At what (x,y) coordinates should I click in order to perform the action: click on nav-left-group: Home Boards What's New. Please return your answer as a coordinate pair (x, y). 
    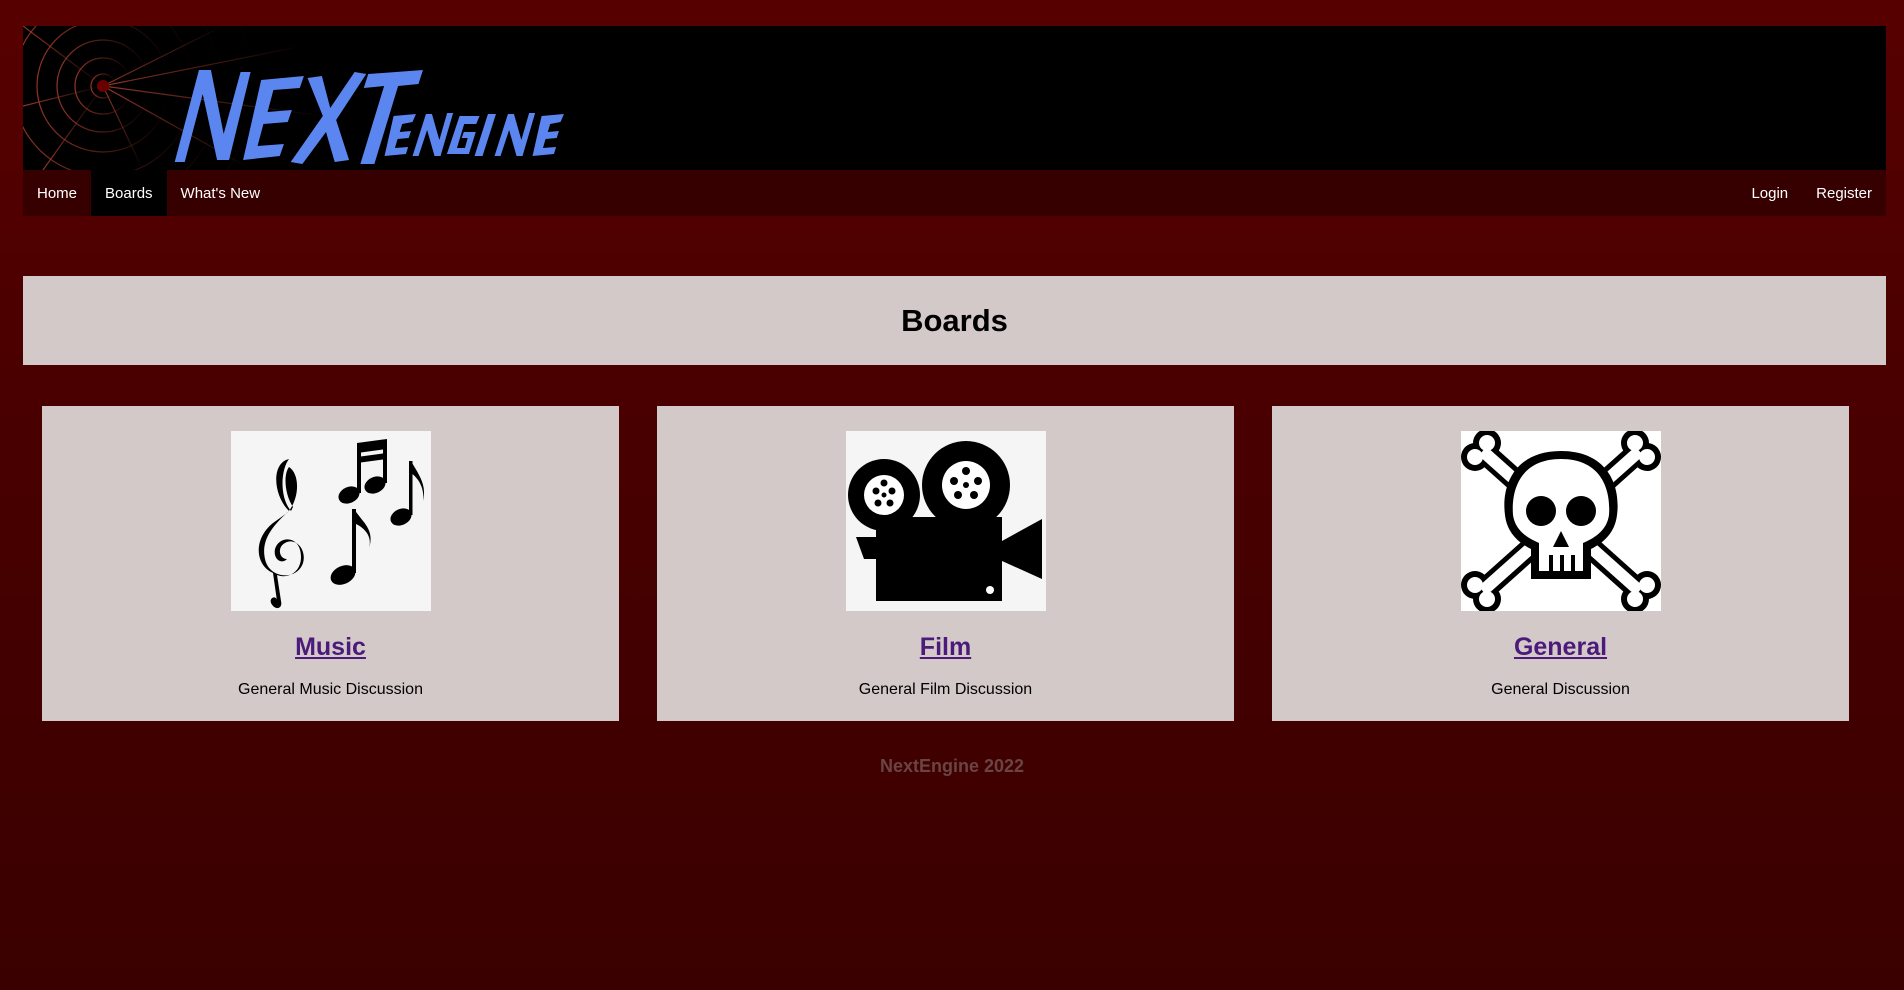
    Looking at the image, I should click on (148, 193).